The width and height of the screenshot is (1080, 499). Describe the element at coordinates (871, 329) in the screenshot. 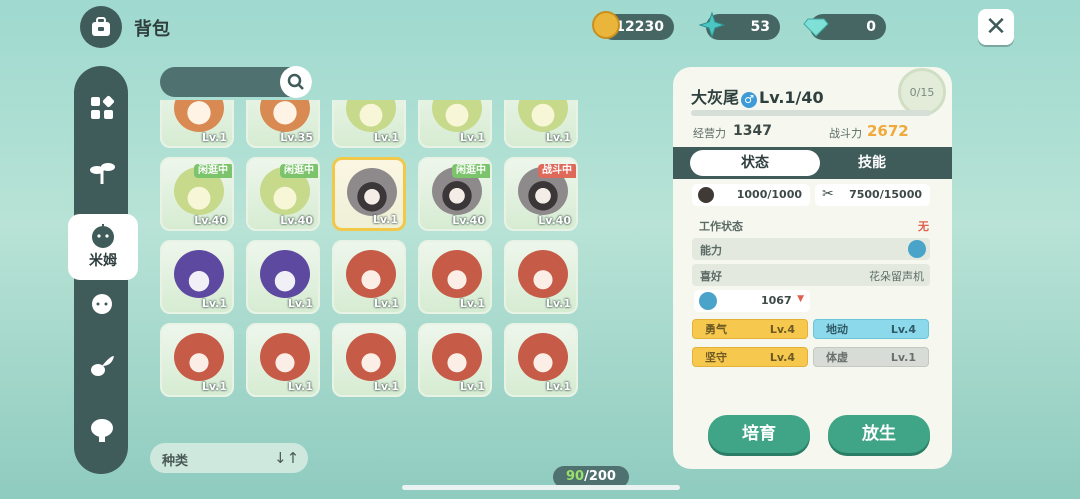

I see `skill-badge: 地动 Lv.4` at that location.